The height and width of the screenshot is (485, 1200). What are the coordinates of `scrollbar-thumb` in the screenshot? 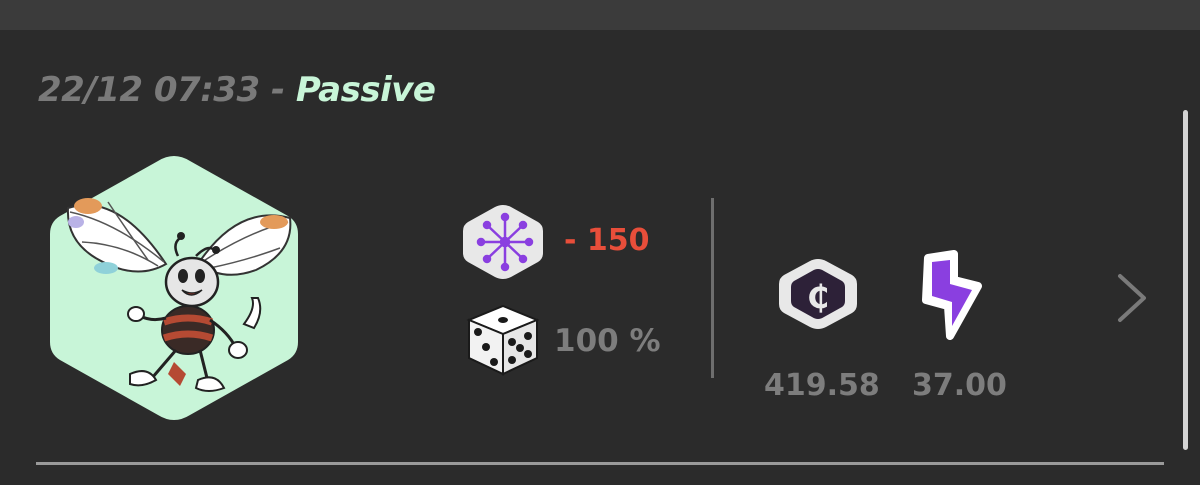 It's located at (1185, 280).